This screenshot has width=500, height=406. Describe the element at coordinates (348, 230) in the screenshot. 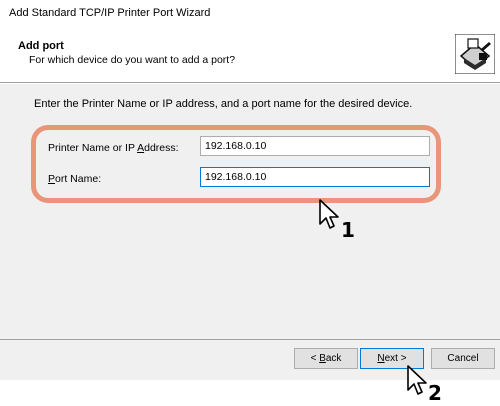

I see `step-number-1: 1` at that location.